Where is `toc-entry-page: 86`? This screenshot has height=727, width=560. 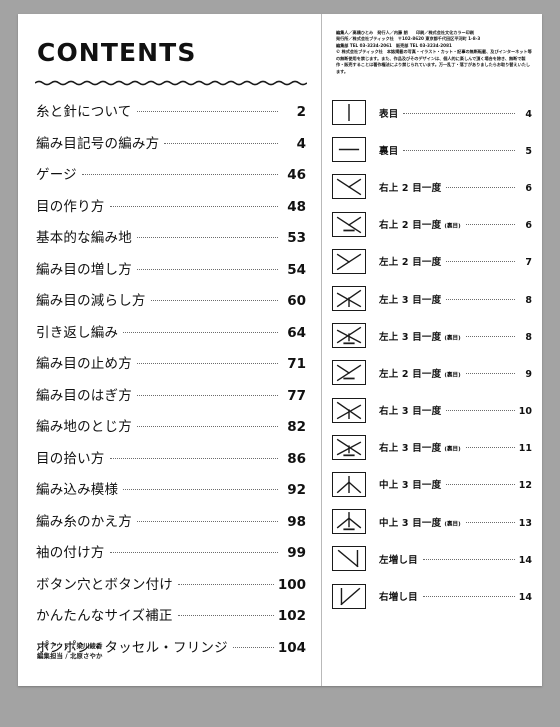 toc-entry-page: 86 is located at coordinates (296, 458).